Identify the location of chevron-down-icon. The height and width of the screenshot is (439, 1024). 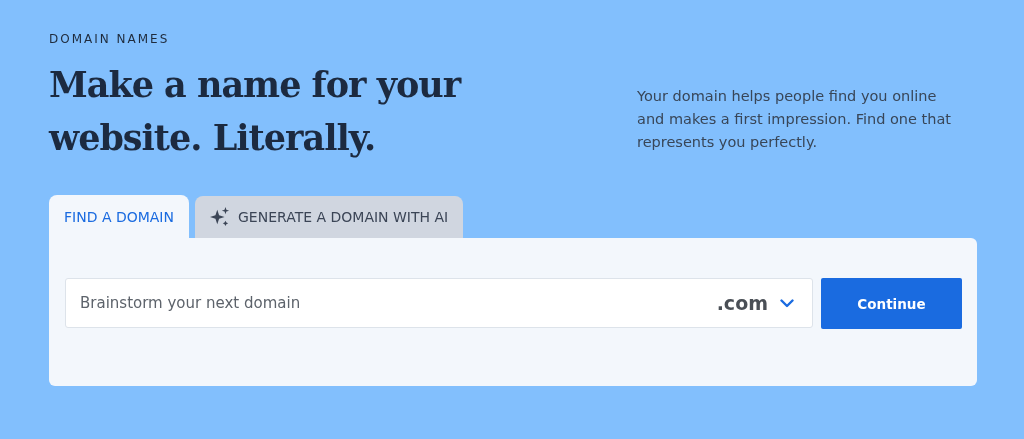
(787, 303).